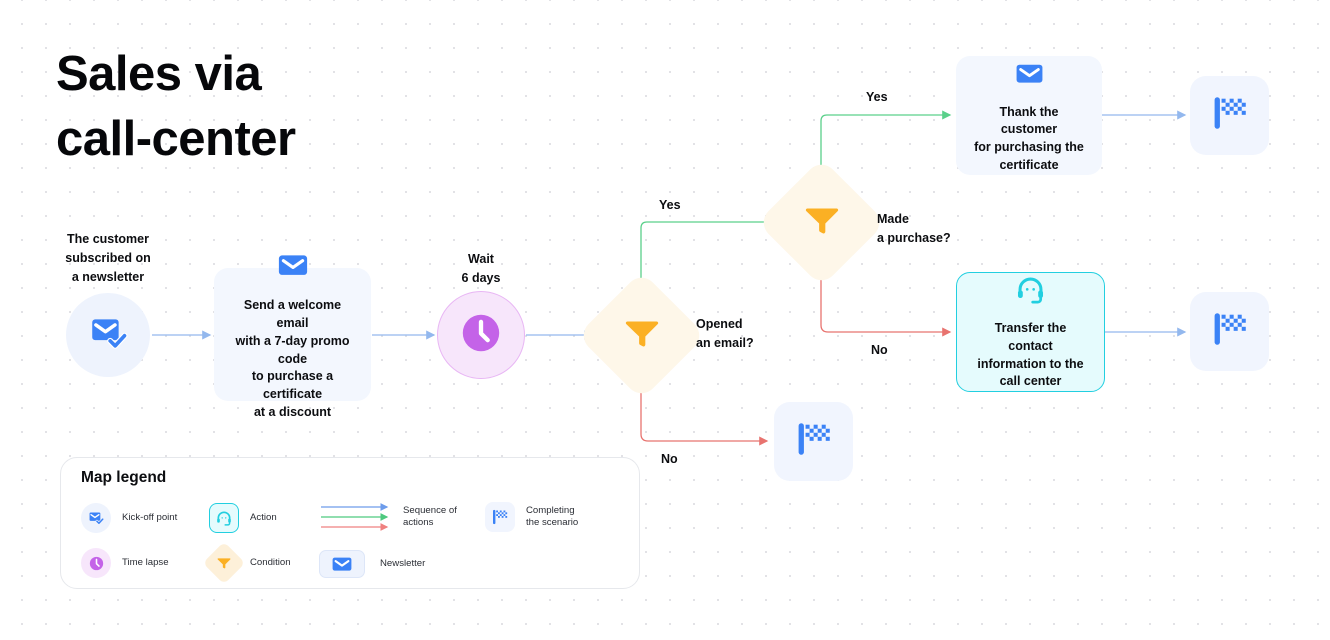 This screenshot has height=640, width=1330. What do you see at coordinates (669, 459) in the screenshot?
I see `edge-label-opened-no: No` at bounding box center [669, 459].